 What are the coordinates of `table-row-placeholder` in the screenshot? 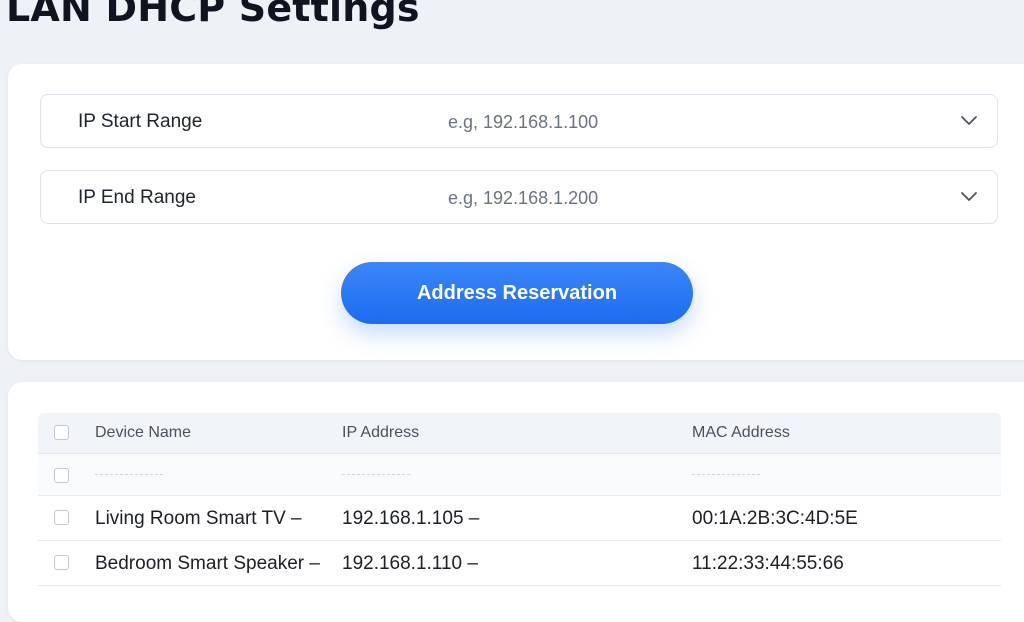 It's located at (519, 475).